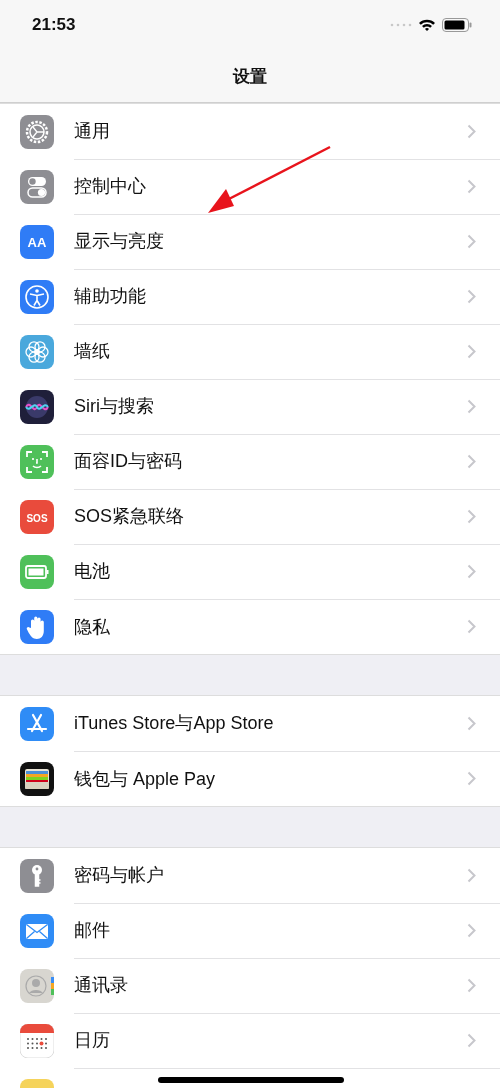 The height and width of the screenshot is (1088, 500). Describe the element at coordinates (427, 25) in the screenshot. I see `wifi-icon` at that location.